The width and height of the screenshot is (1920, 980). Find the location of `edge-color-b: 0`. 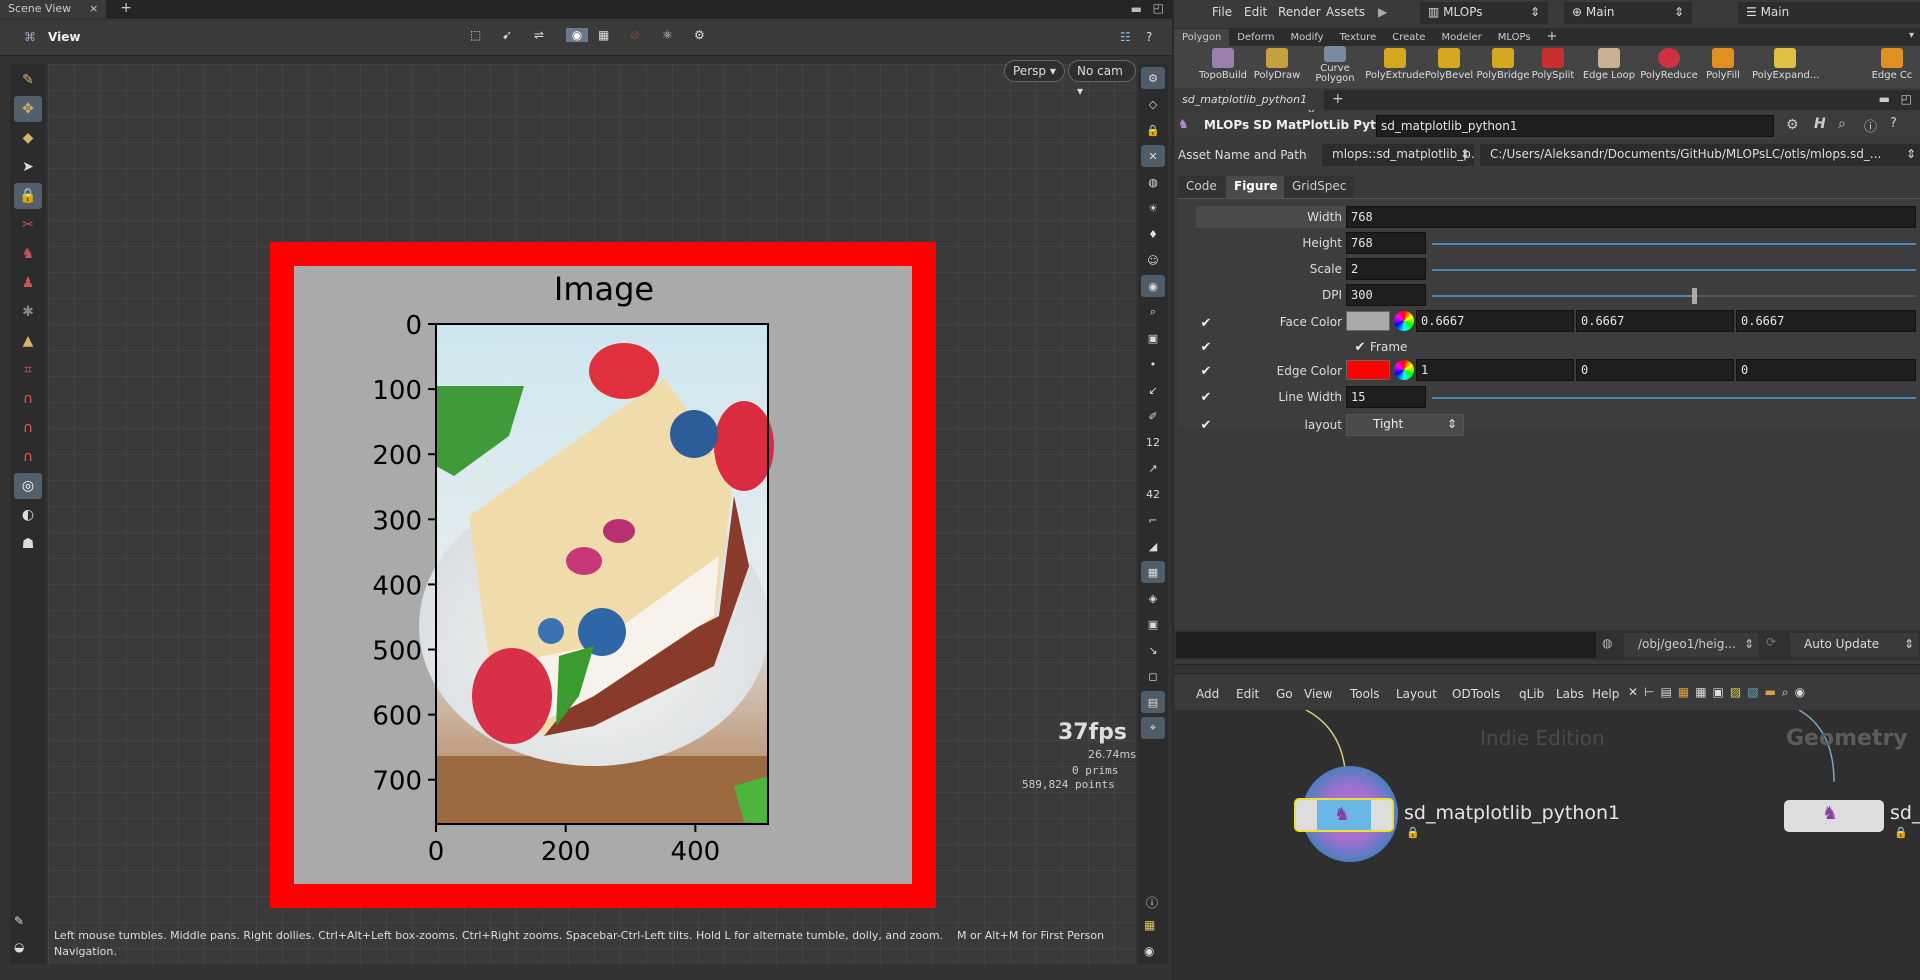

edge-color-b: 0 is located at coordinates (1826, 370).